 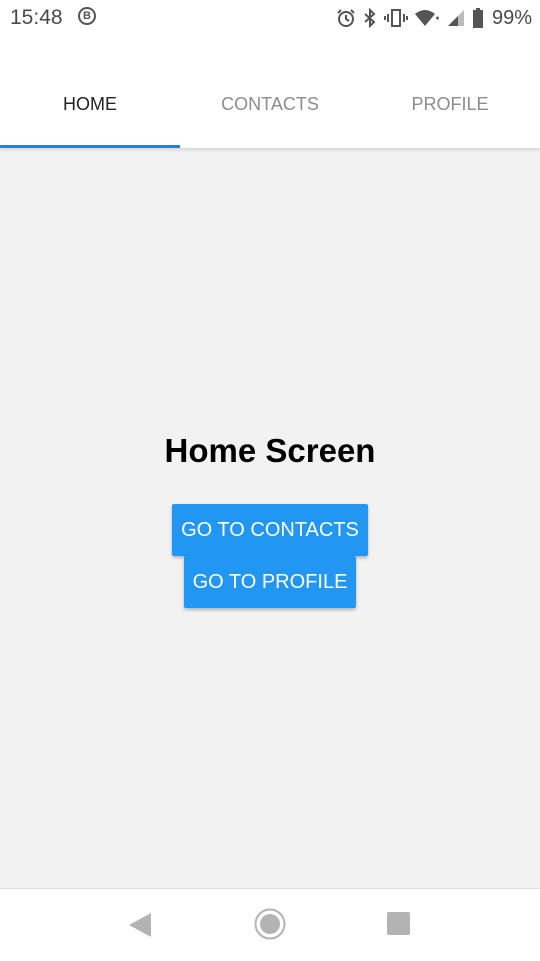 What do you see at coordinates (90, 112) in the screenshot?
I see `tab-home: HOME` at bounding box center [90, 112].